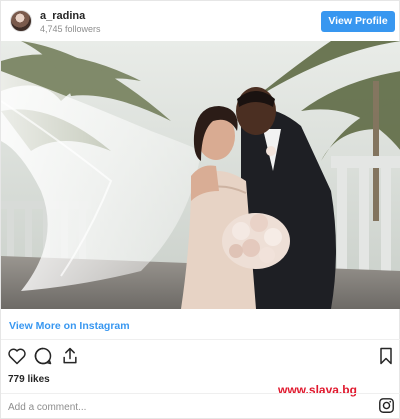 The image size is (400, 419). Describe the element at coordinates (21, 21) in the screenshot. I see `avatar` at that location.